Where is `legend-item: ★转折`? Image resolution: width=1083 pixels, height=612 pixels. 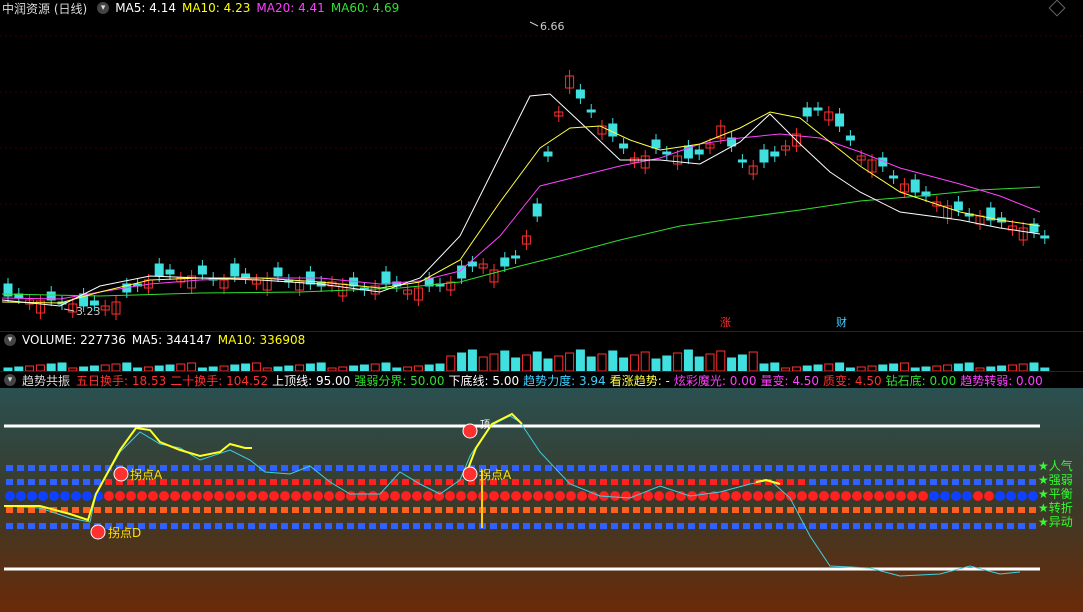 legend-item: ★转折 is located at coordinates (1055, 507).